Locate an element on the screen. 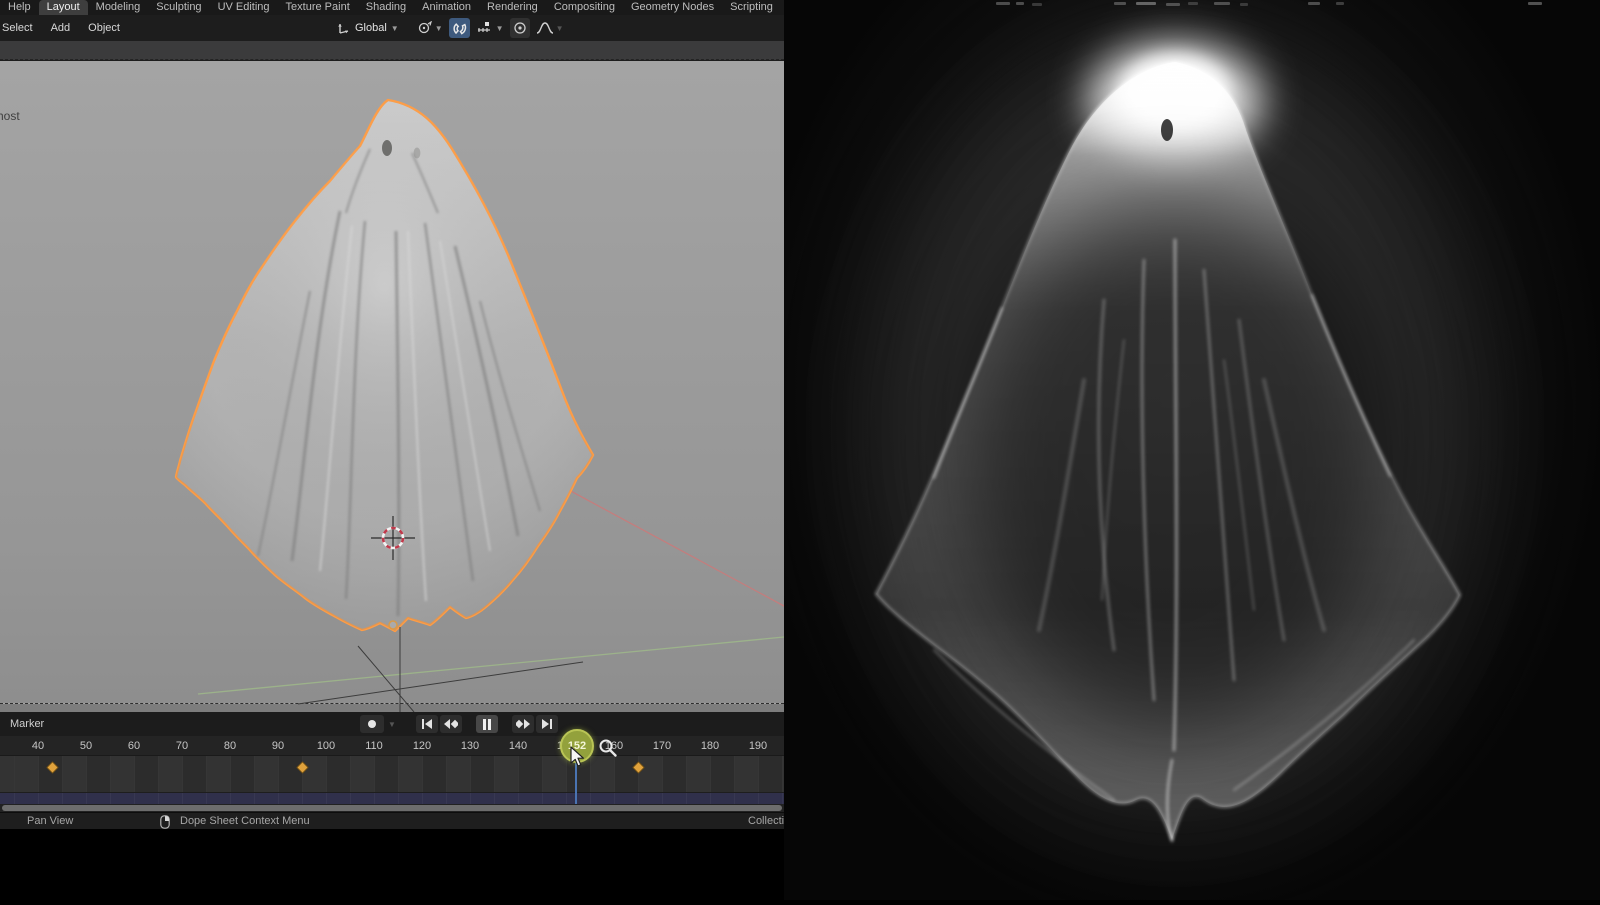 The height and width of the screenshot is (905, 1600). previous-keyframe-icon is located at coordinates (450, 724).